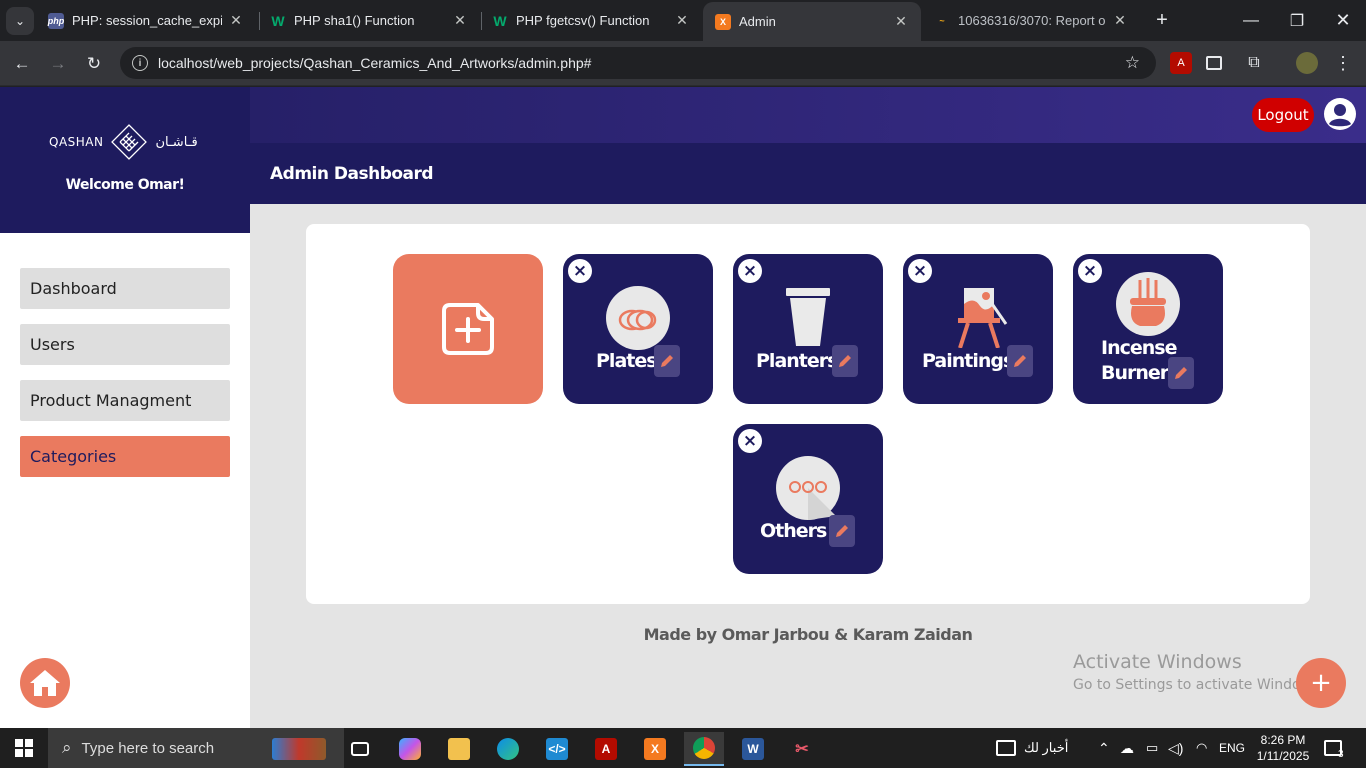  What do you see at coordinates (591, 20) in the screenshot?
I see `tab-php-fgetcsv: W PHP fgetcsv() Function ✕` at bounding box center [591, 20].